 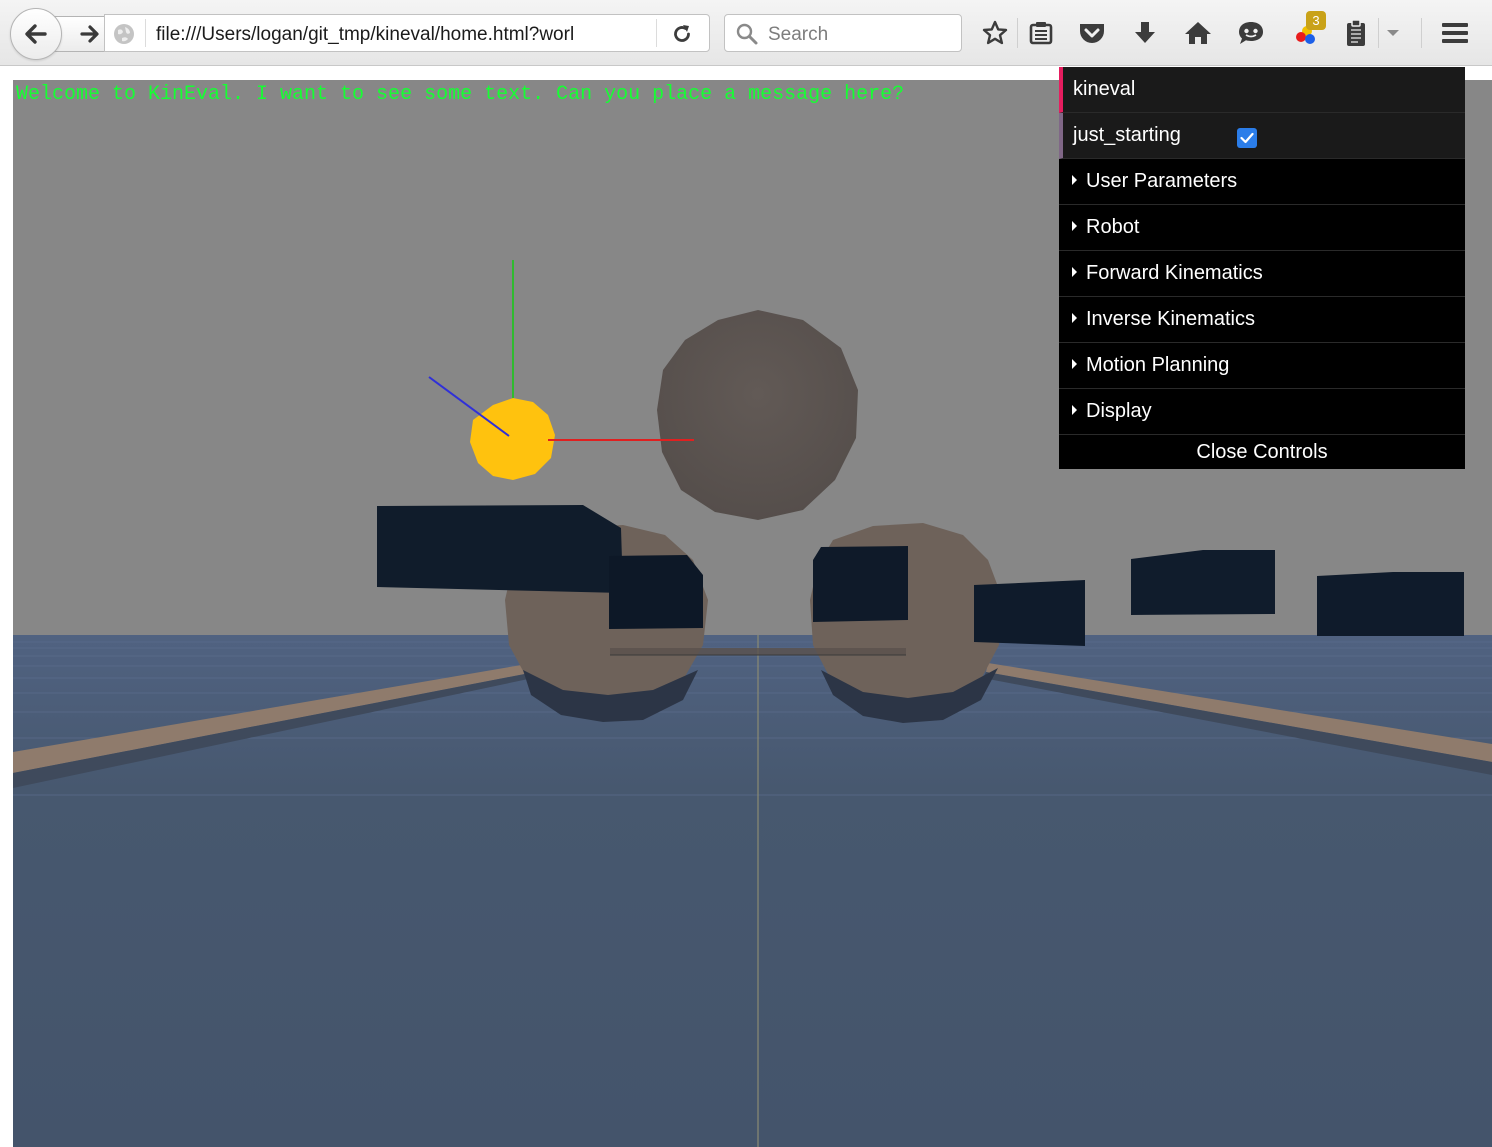 What do you see at coordinates (1262, 366) in the screenshot?
I see `folder-motion-planning: Motion Planning` at bounding box center [1262, 366].